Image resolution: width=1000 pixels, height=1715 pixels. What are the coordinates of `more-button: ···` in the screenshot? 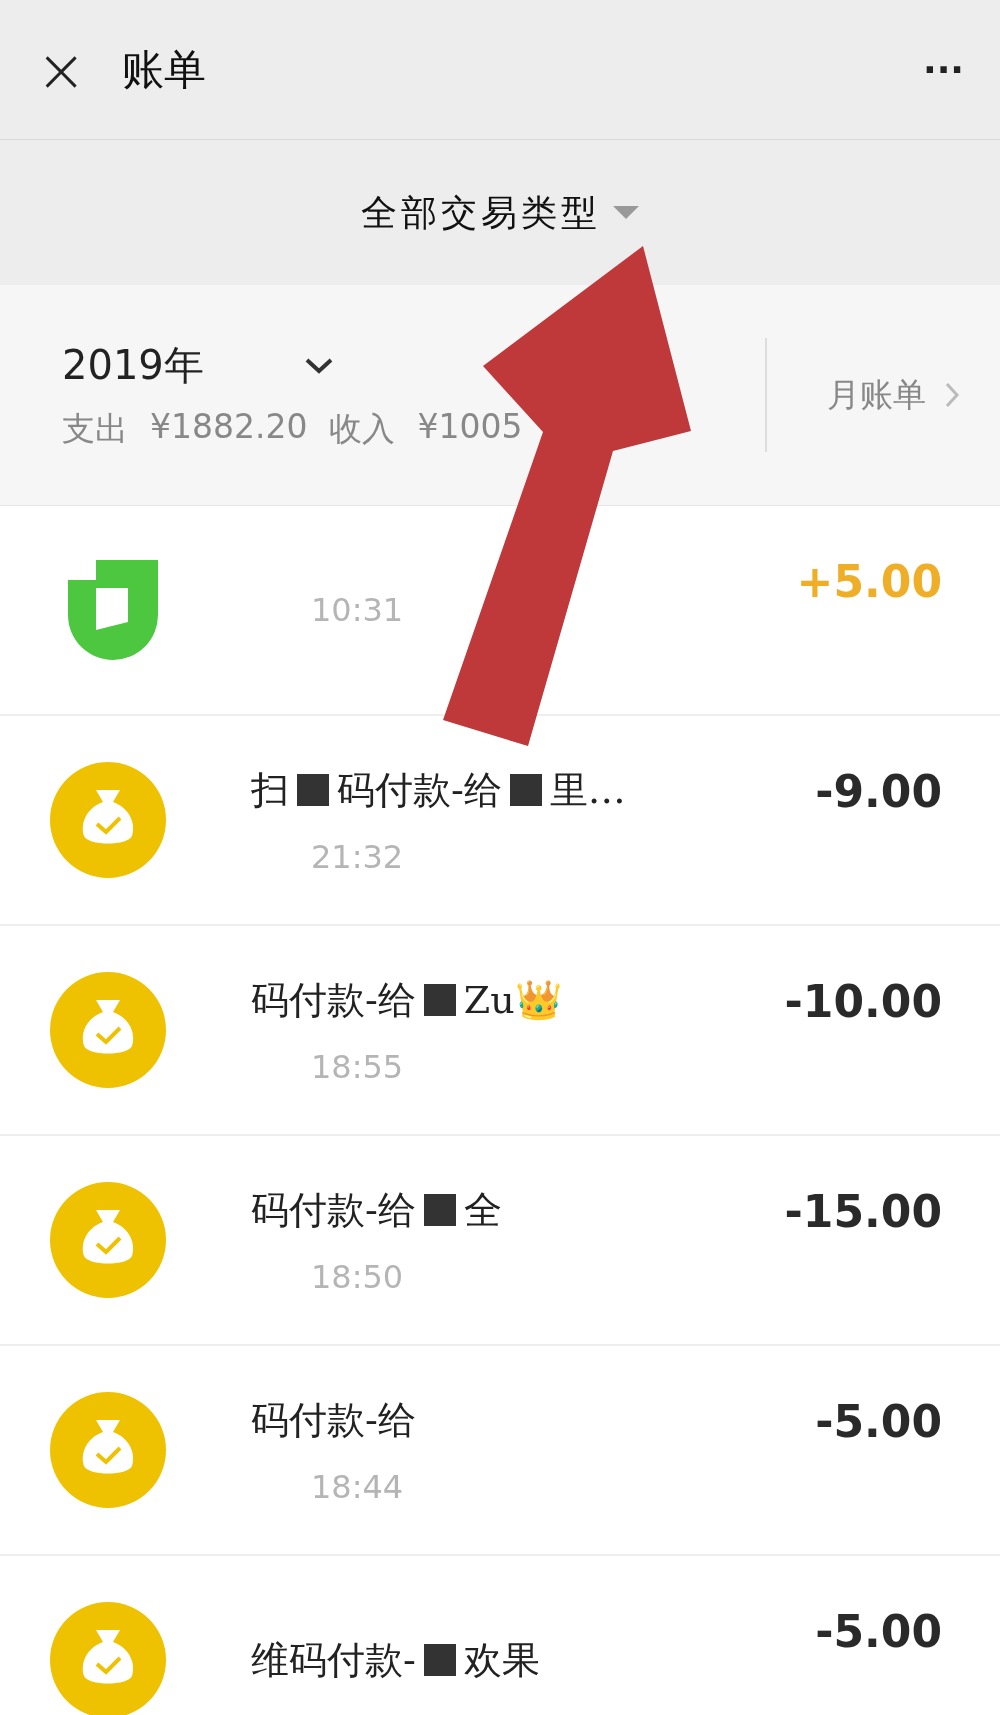 It's located at (943, 69).